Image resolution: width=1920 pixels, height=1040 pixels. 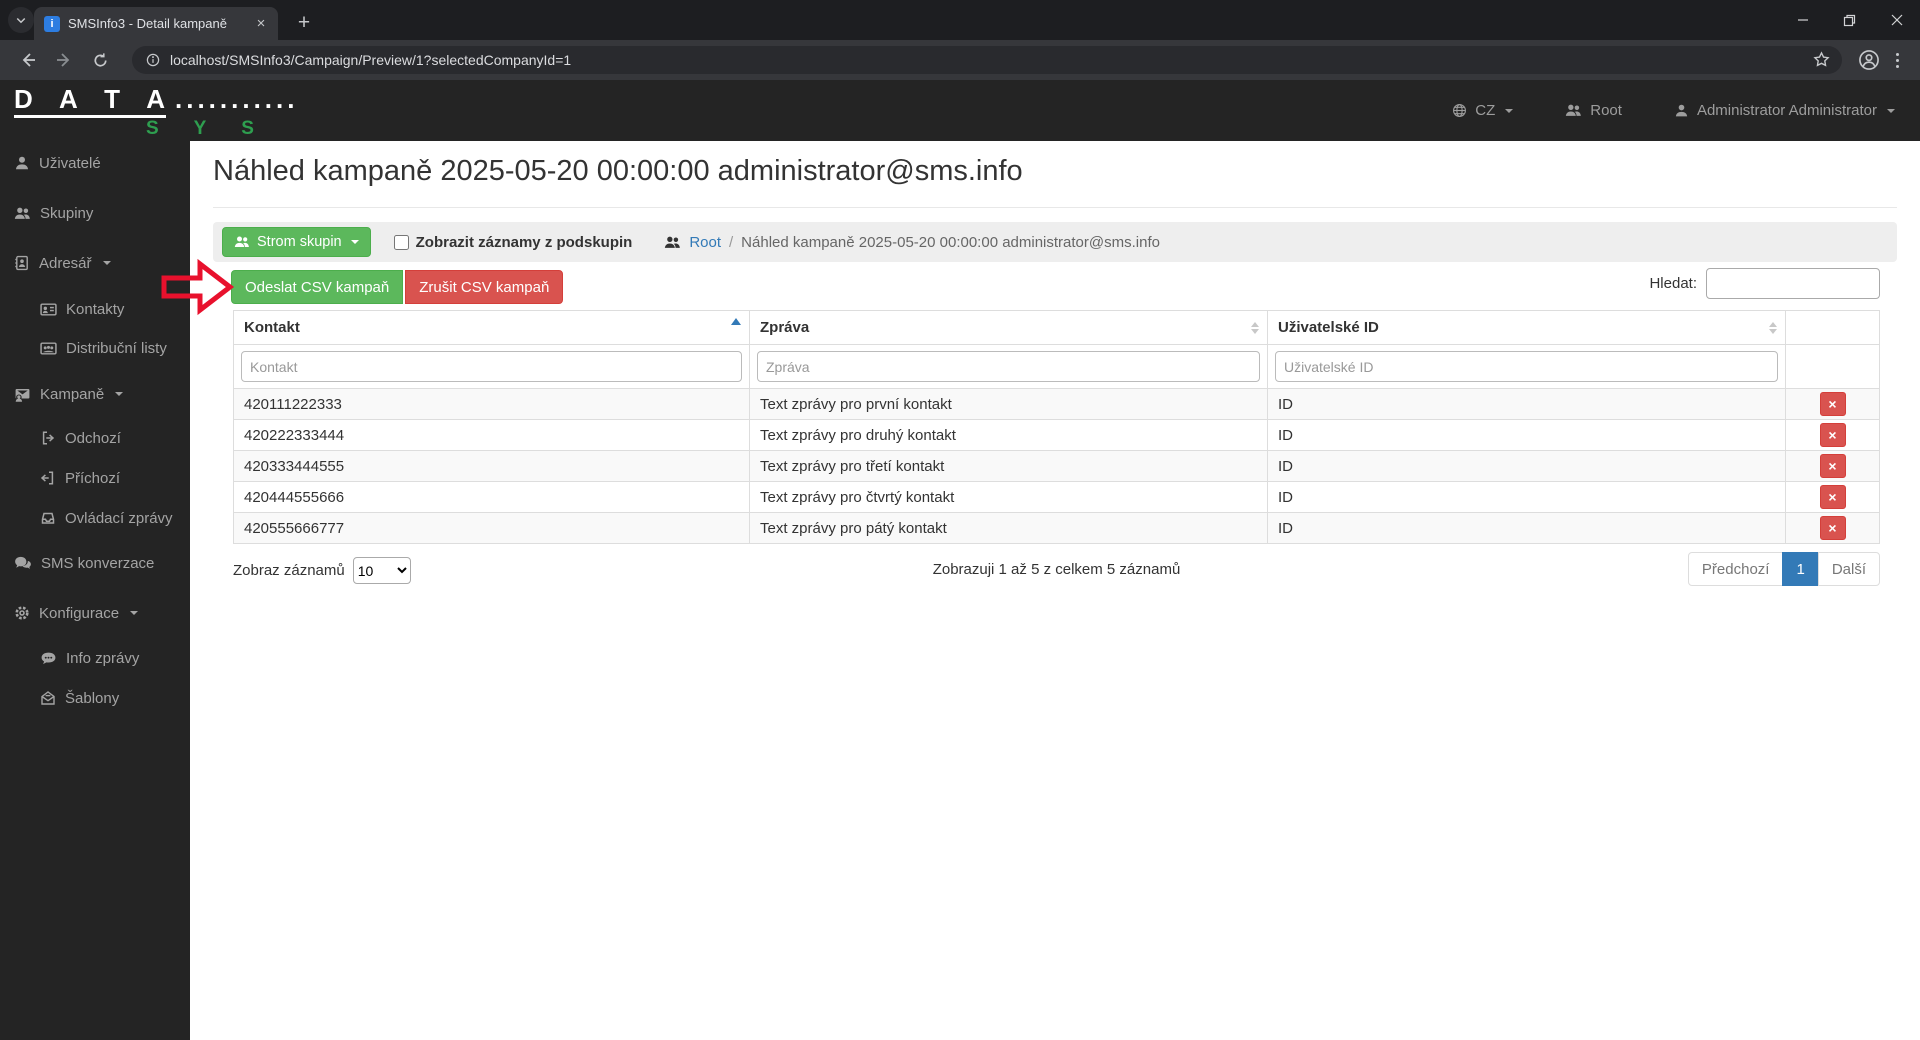 I want to click on logo-underline, so click(x=90, y=116).